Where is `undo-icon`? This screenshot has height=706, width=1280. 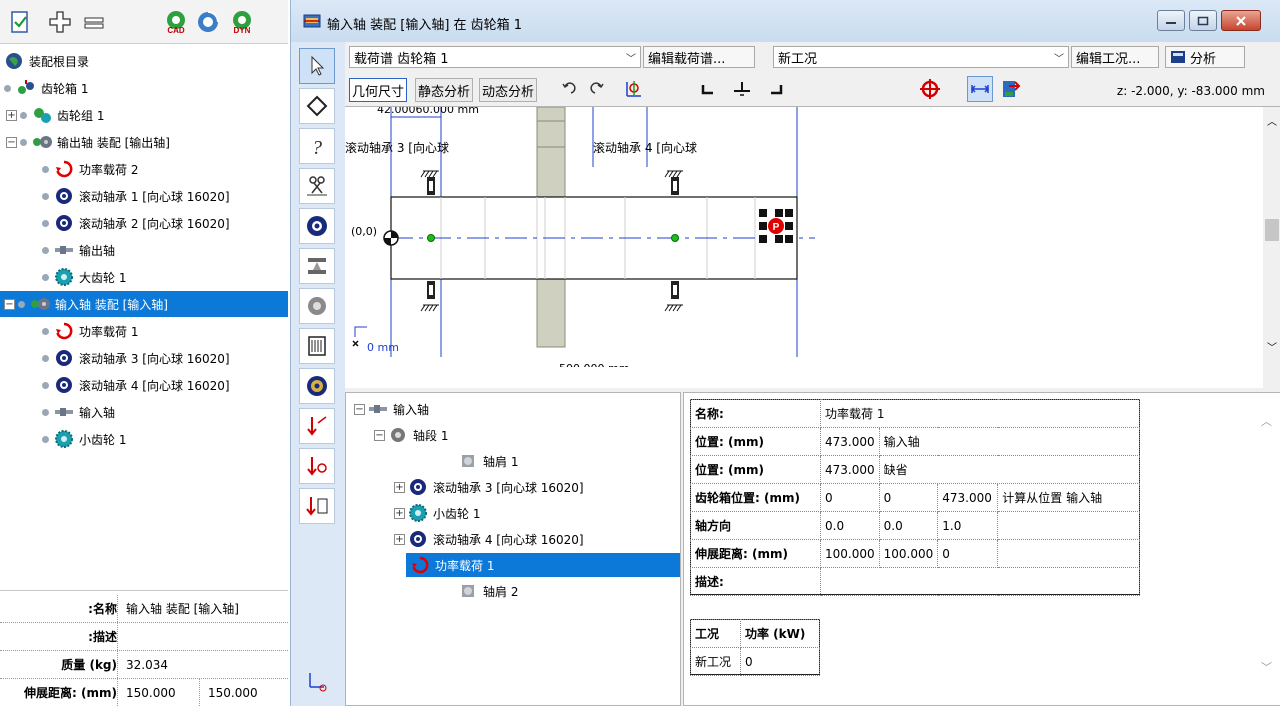
undo-icon is located at coordinates (568, 89).